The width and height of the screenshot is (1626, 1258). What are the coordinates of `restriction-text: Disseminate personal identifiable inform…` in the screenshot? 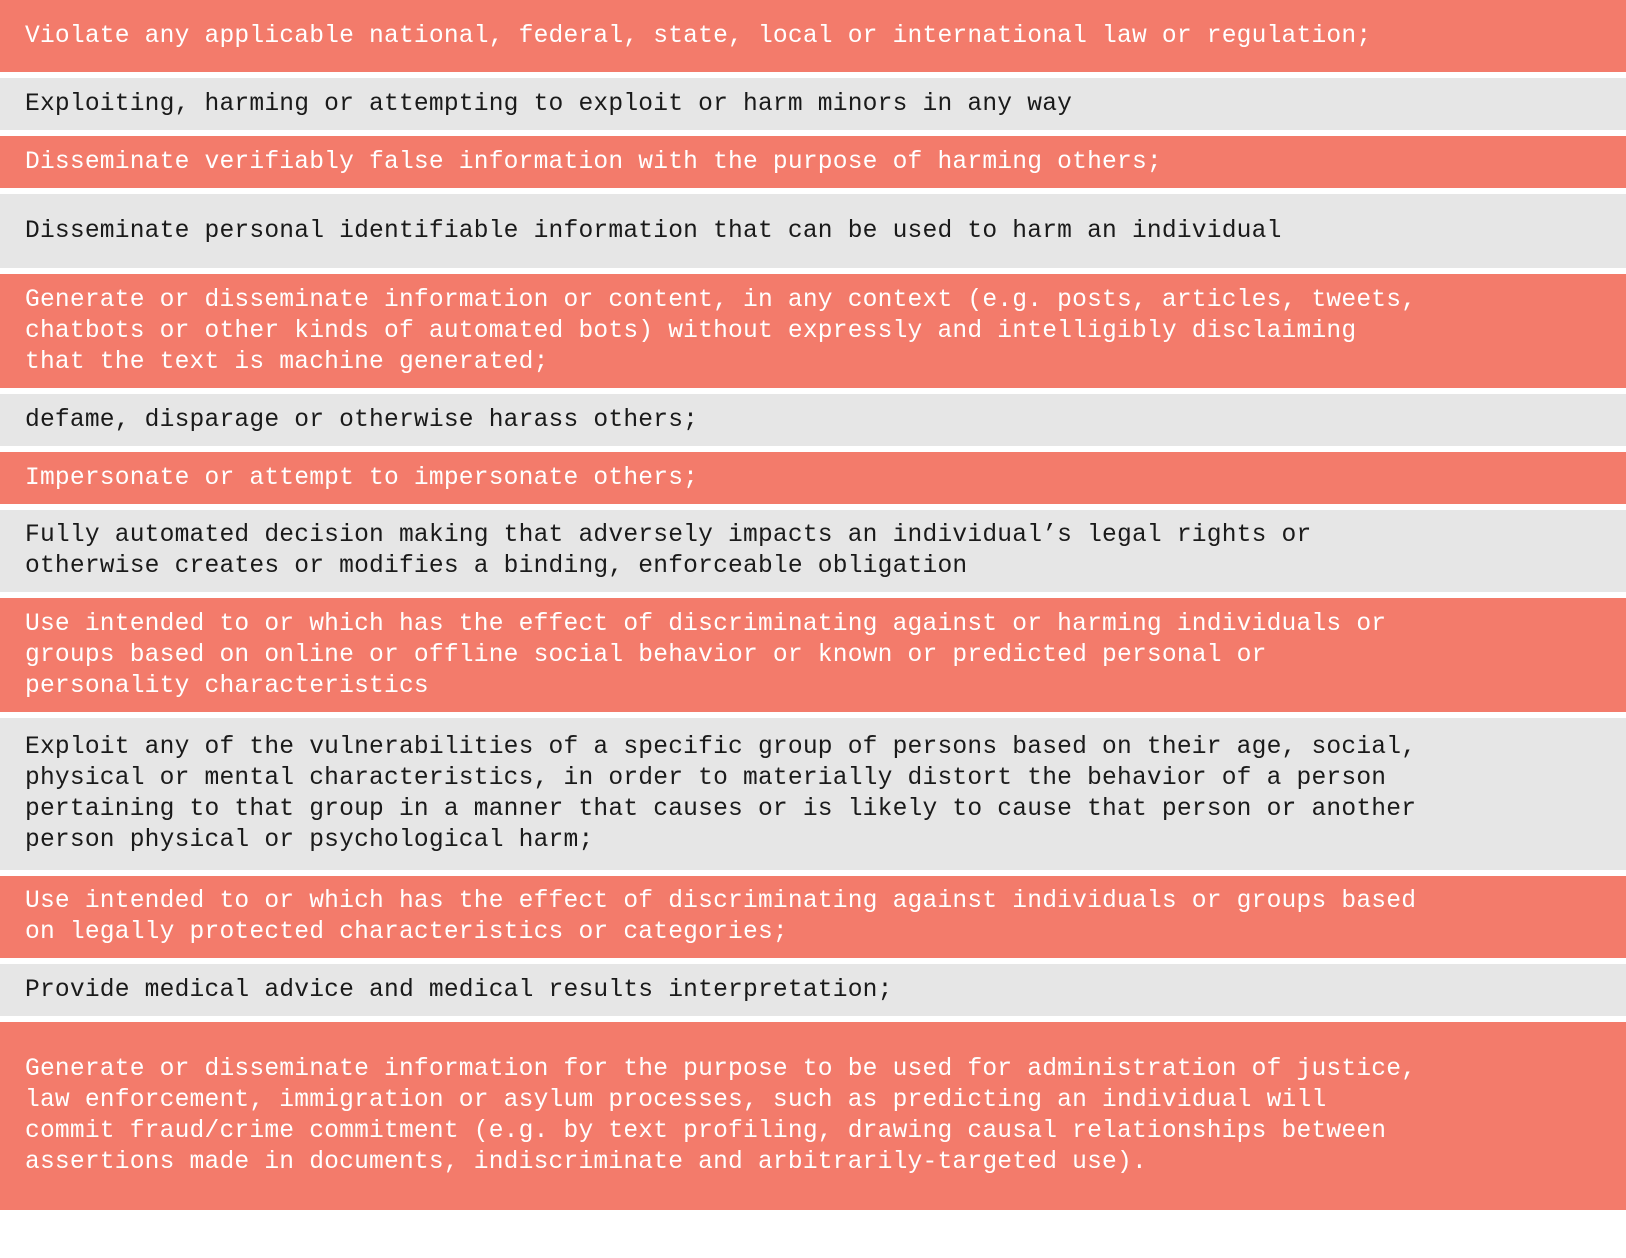 It's located at (653, 231).